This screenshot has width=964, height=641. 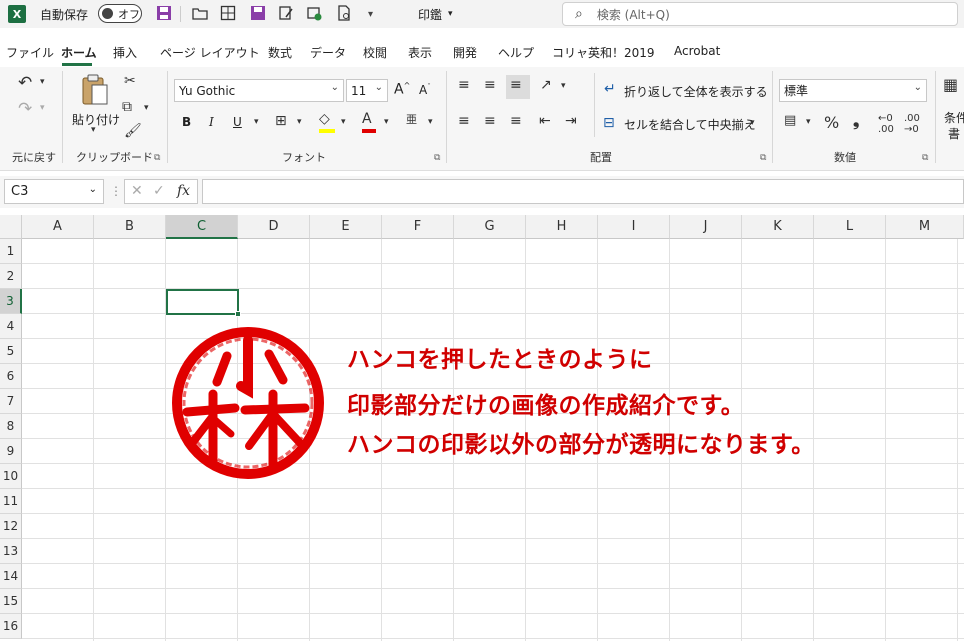 What do you see at coordinates (274, 227) in the screenshot?
I see `column-header-d: D` at bounding box center [274, 227].